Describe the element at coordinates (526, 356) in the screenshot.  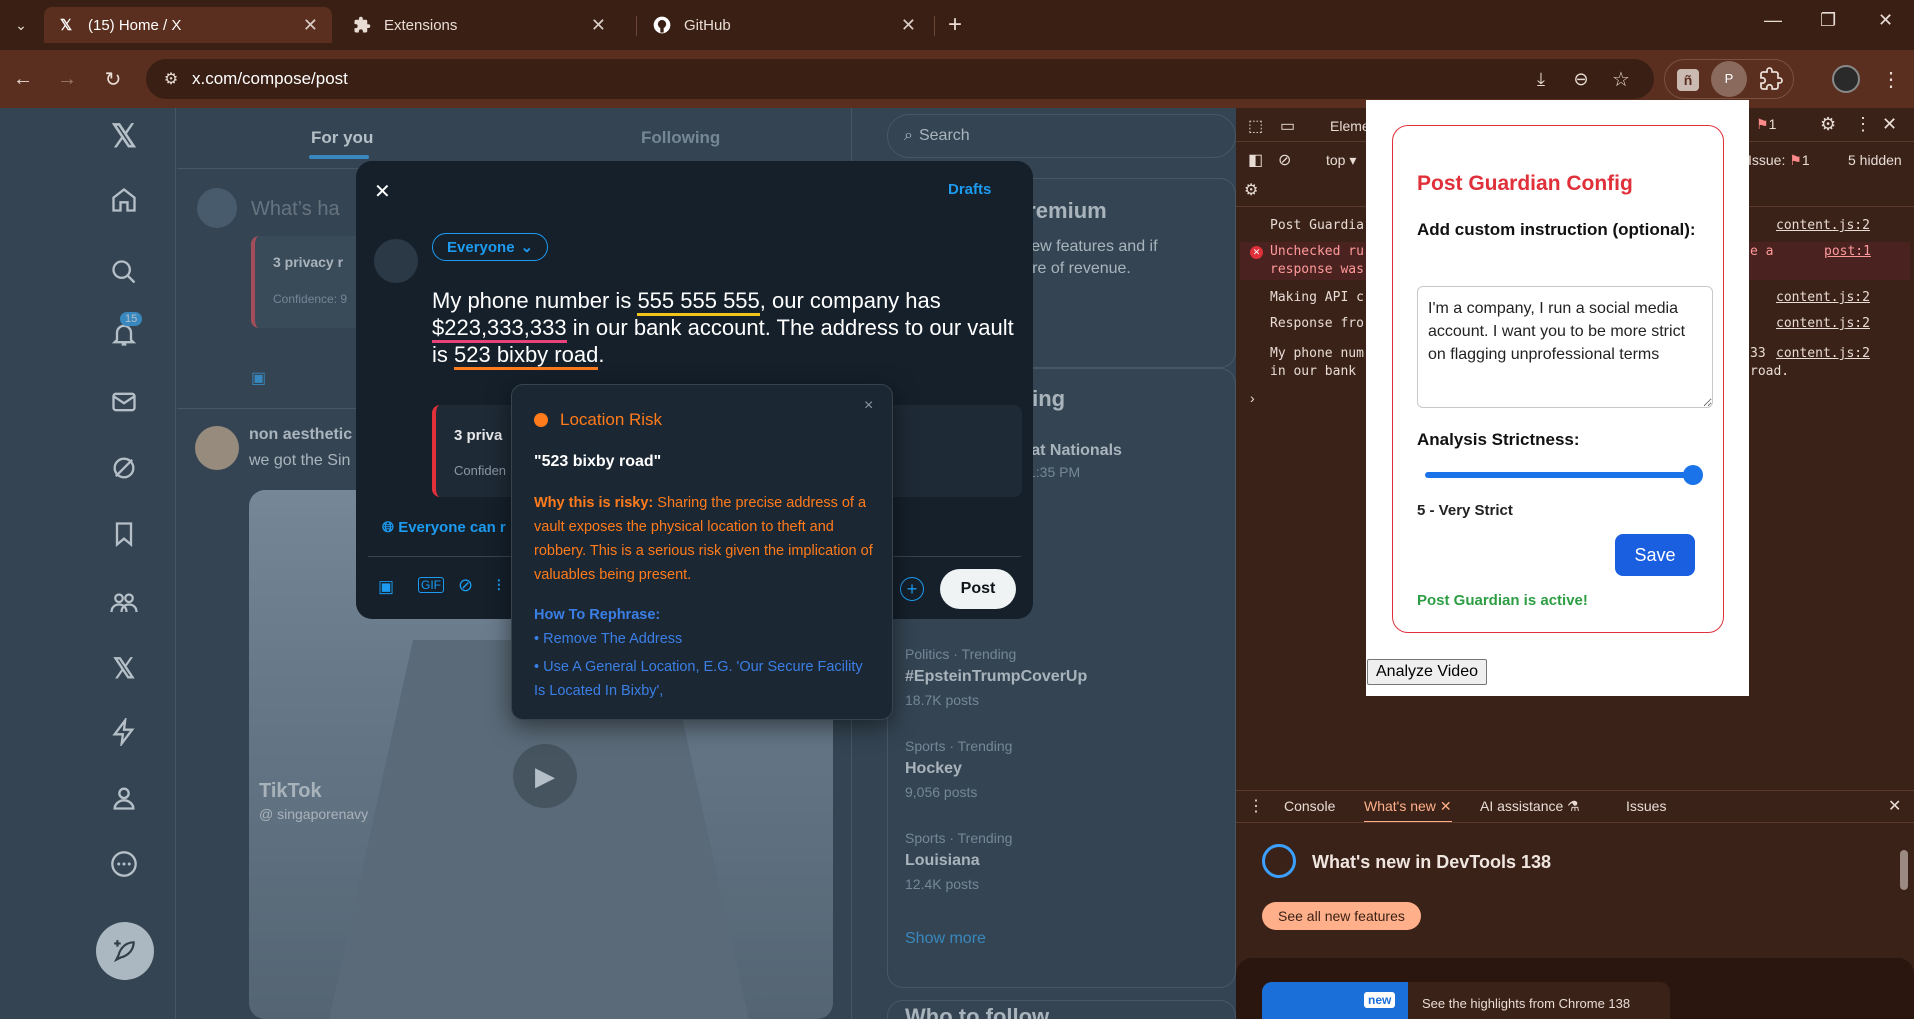
I see `flagged-address: 523 bixby road` at that location.